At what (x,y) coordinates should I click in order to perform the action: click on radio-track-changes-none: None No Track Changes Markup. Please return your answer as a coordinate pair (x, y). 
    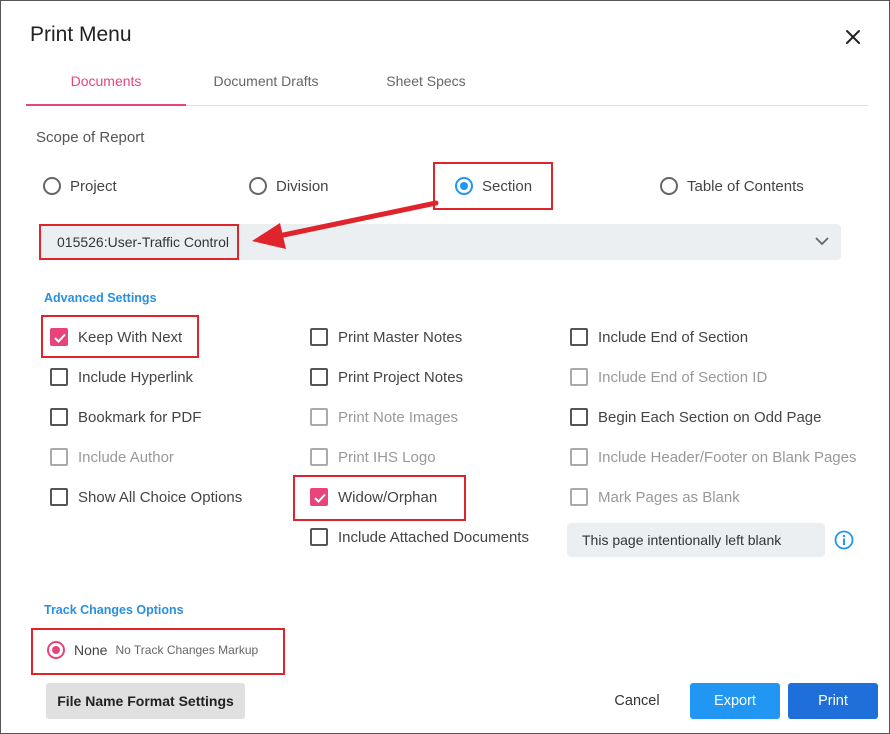
    Looking at the image, I should click on (152, 650).